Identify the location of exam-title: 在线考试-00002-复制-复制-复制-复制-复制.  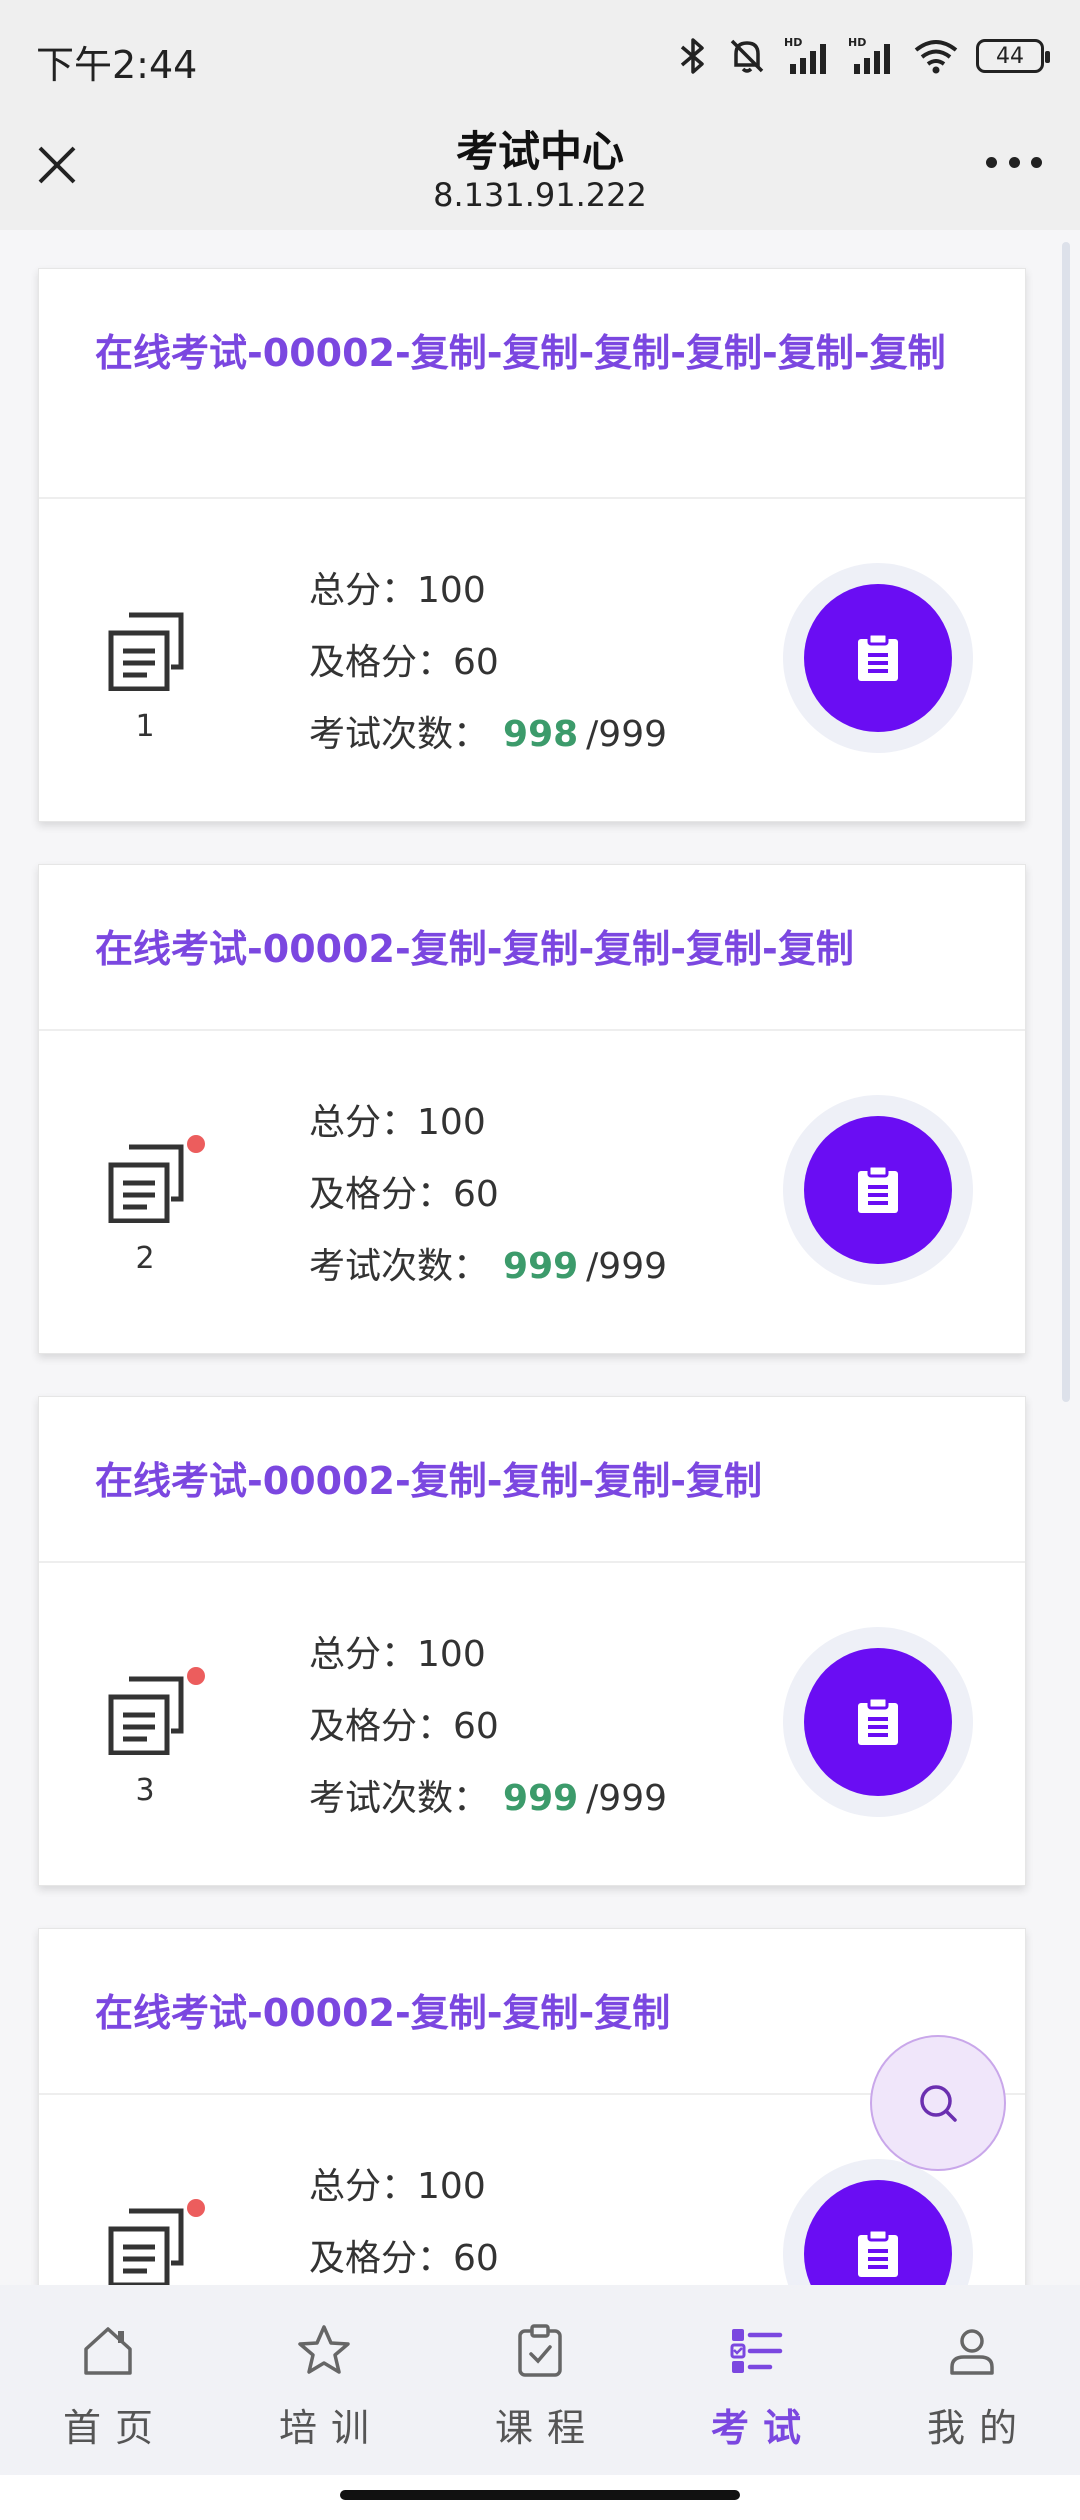
(532, 948).